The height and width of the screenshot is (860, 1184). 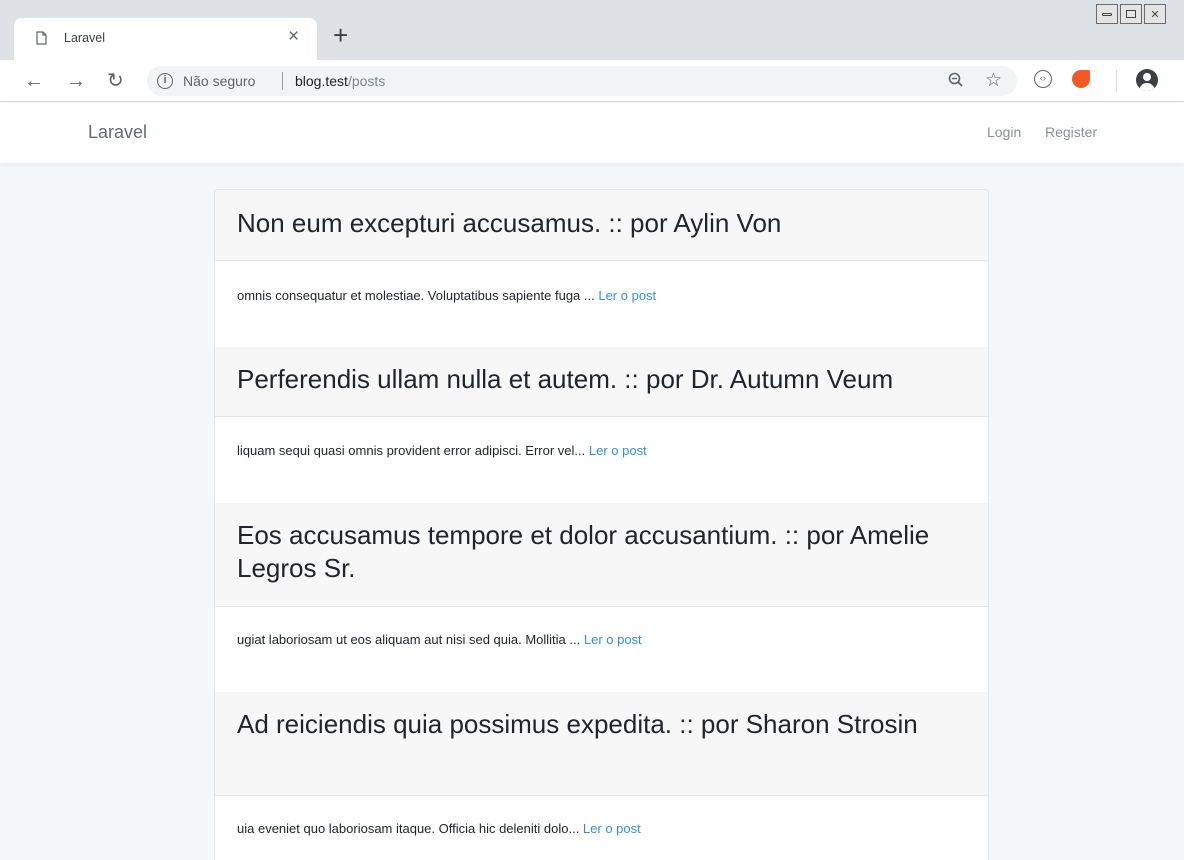 I want to click on maximize-button, so click(x=1131, y=14).